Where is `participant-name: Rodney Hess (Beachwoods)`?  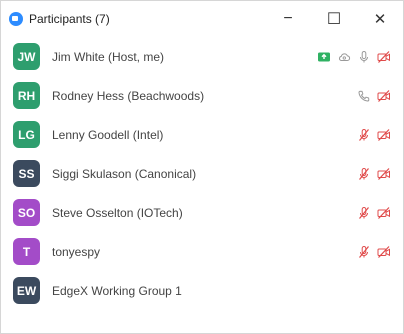 participant-name: Rodney Hess (Beachwoods) is located at coordinates (128, 95).